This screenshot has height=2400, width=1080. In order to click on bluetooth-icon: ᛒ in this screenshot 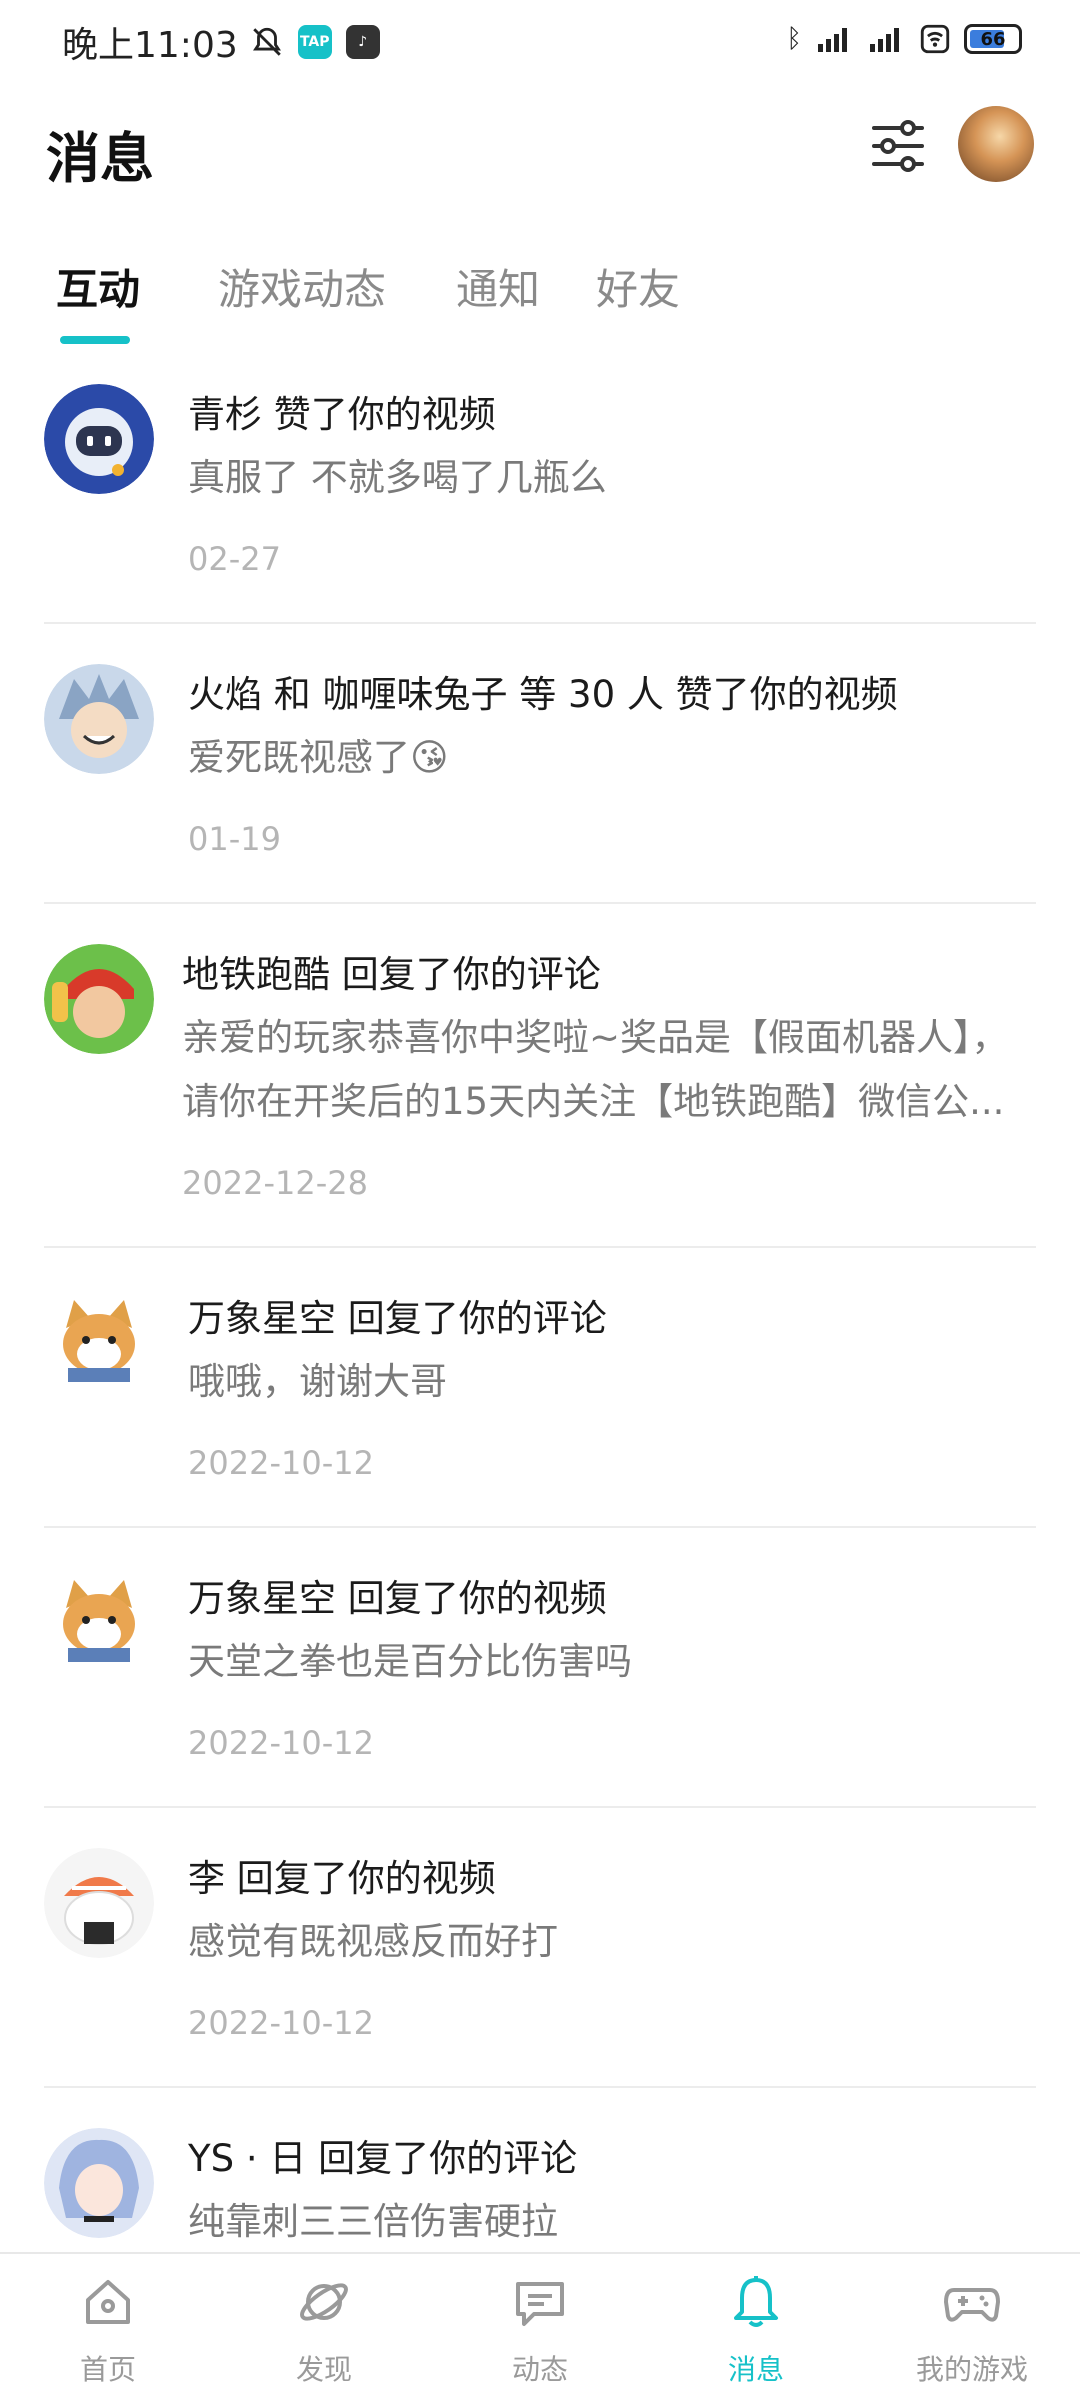, I will do `click(794, 39)`.